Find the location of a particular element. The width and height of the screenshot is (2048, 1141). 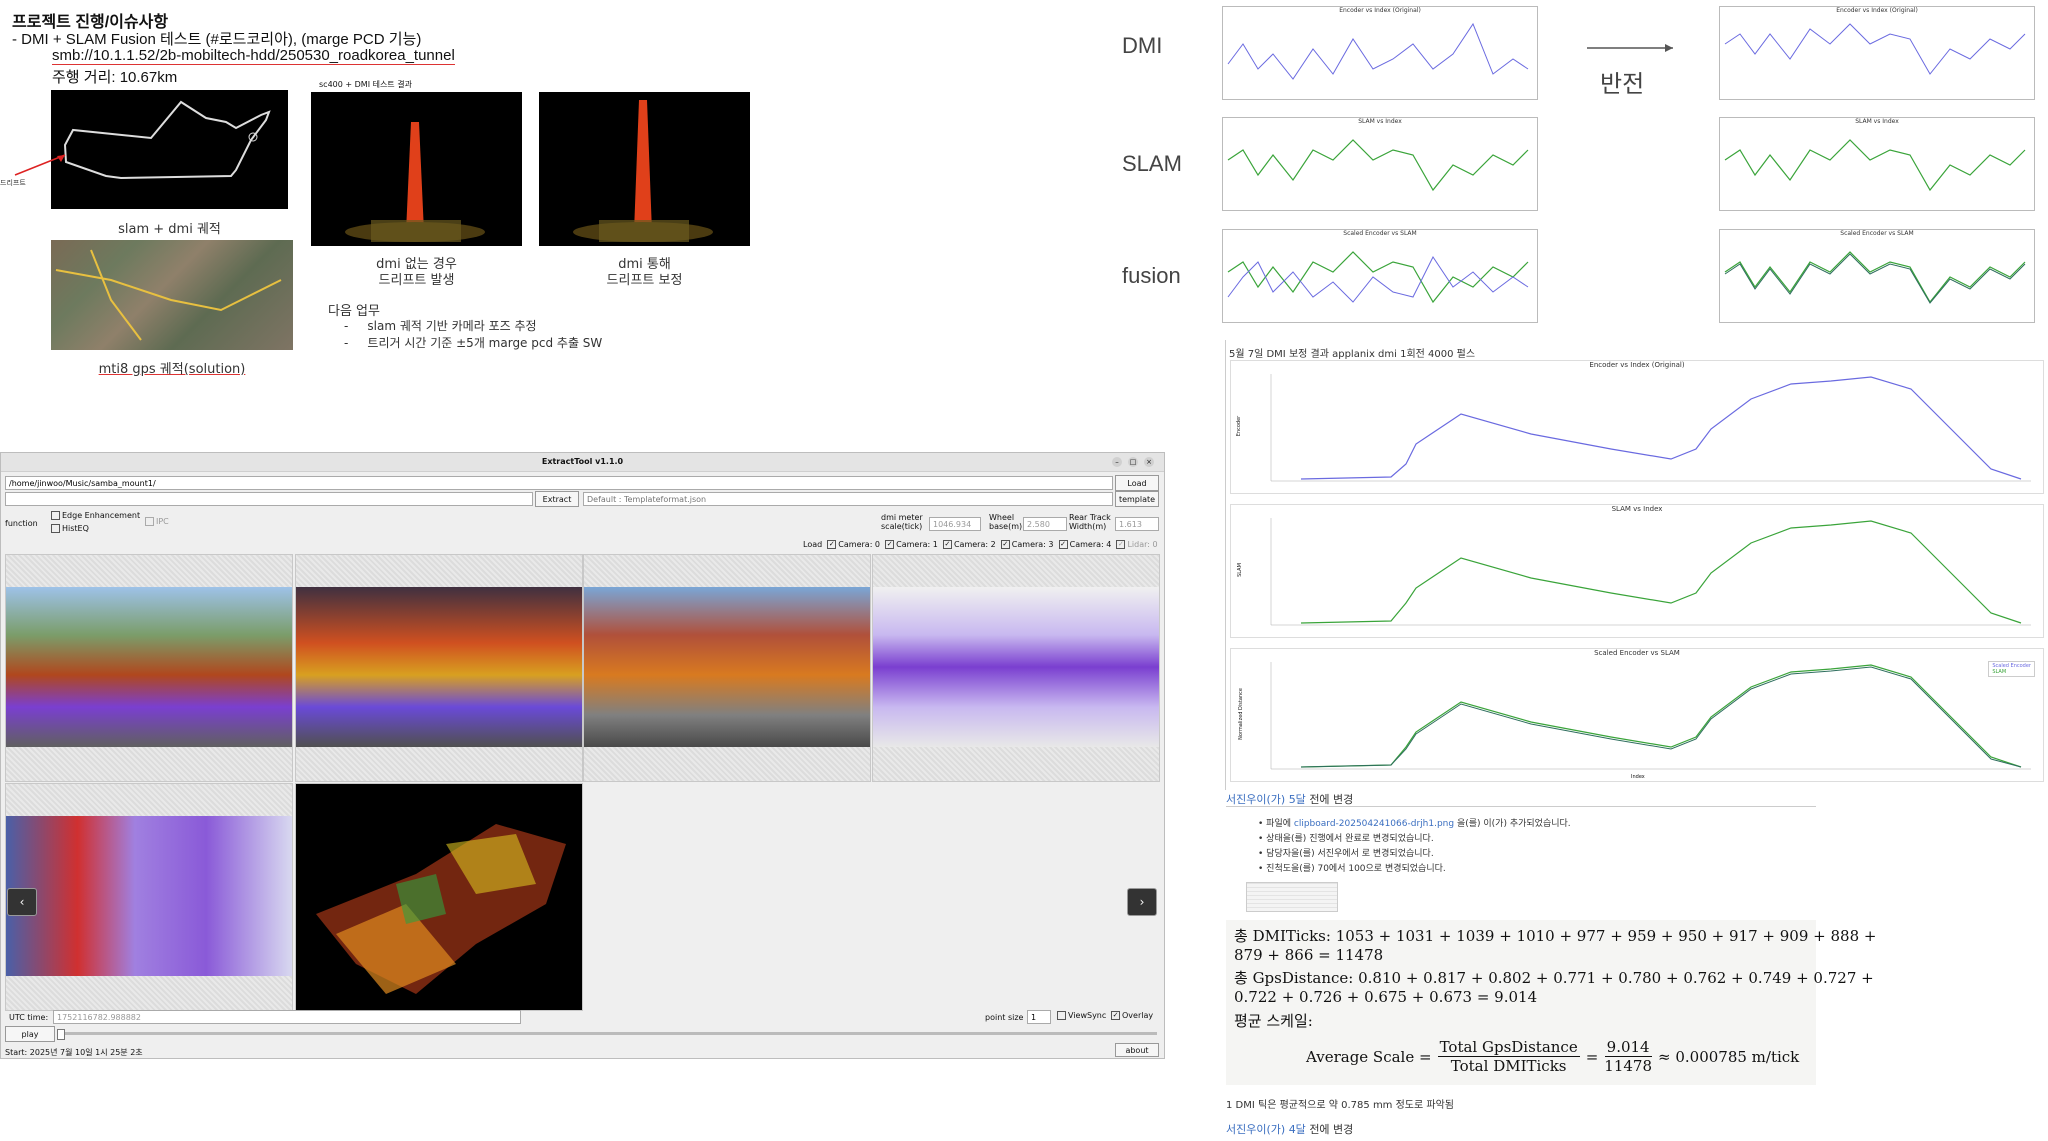

change-item-pre: 진척도을(를) is located at coordinates (1292, 869).